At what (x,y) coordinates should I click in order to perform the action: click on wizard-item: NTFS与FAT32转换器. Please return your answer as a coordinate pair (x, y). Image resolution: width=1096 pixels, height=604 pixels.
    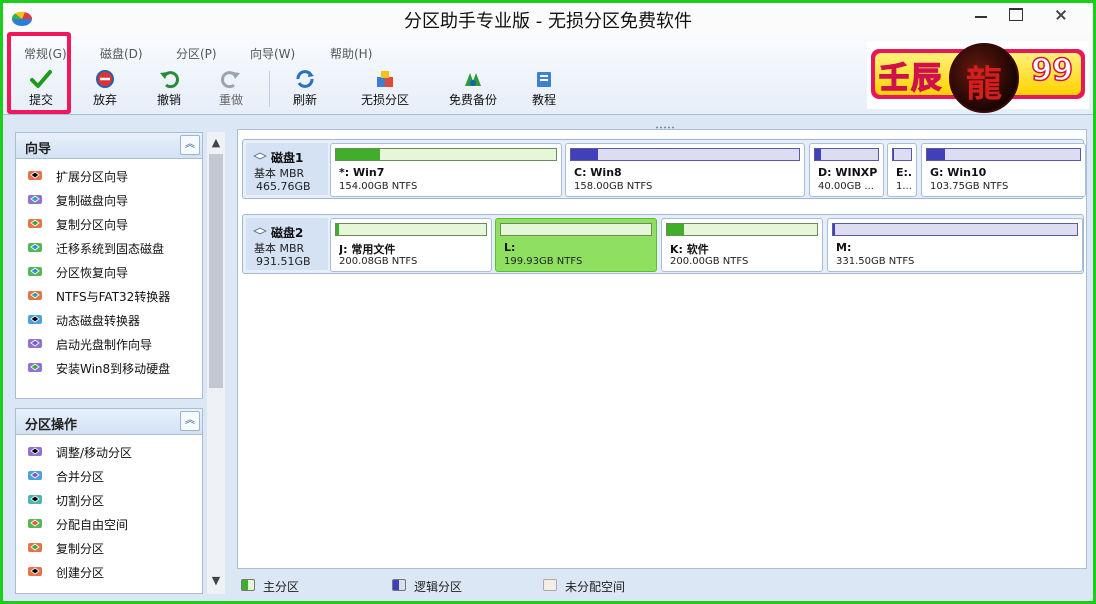
    Looking at the image, I should click on (109, 295).